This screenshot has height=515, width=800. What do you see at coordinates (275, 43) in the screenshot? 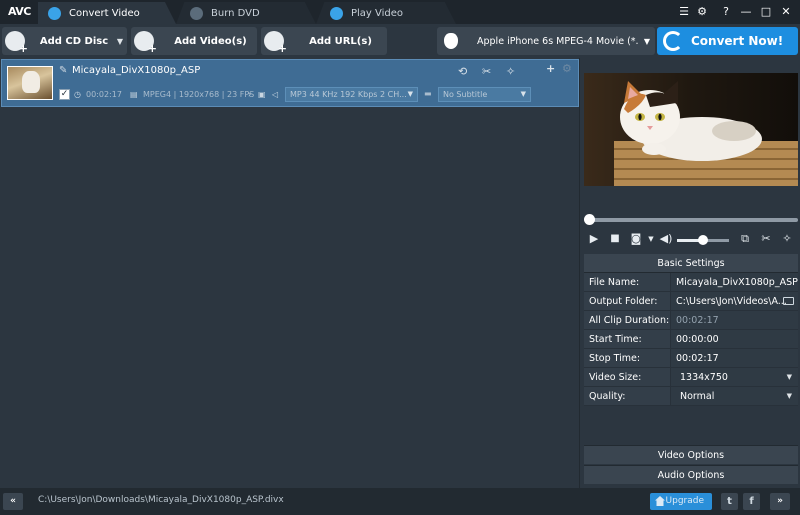
I see `globe-icon` at bounding box center [275, 43].